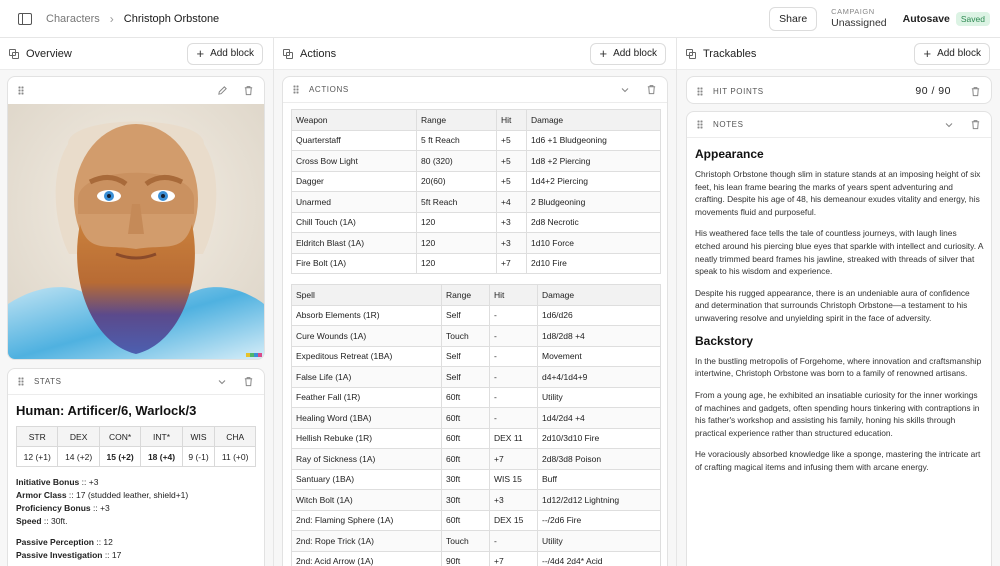 The image size is (1000, 566). Describe the element at coordinates (161, 456) in the screenshot. I see `ability-value: 18 (+4)` at that location.